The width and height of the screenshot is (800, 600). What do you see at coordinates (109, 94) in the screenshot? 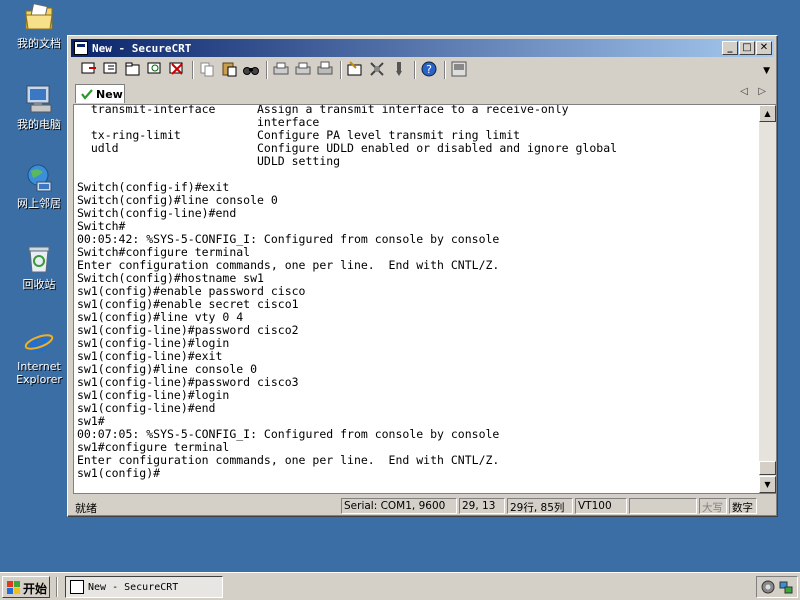
I see `tab-label: New` at bounding box center [109, 94].